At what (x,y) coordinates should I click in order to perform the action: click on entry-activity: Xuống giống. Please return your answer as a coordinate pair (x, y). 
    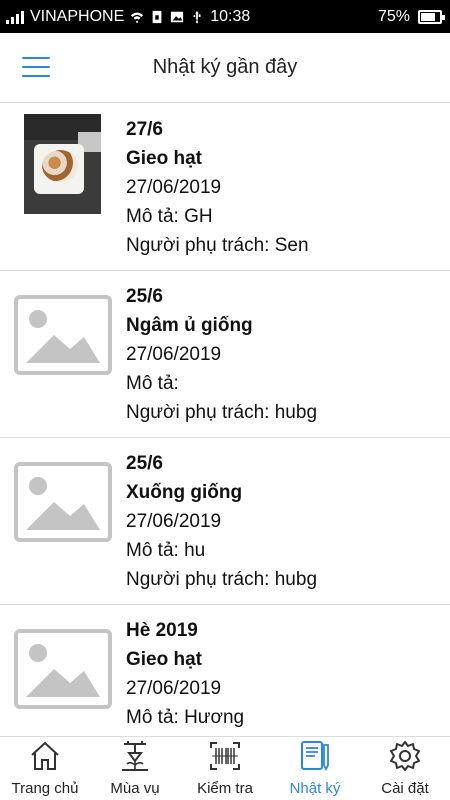
    Looking at the image, I should click on (184, 492).